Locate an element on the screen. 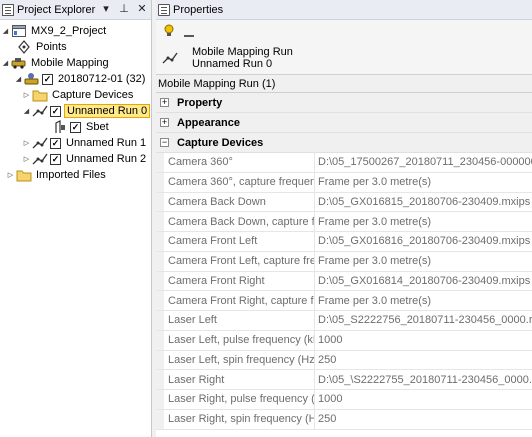  category-property: + Property is located at coordinates (344, 103).